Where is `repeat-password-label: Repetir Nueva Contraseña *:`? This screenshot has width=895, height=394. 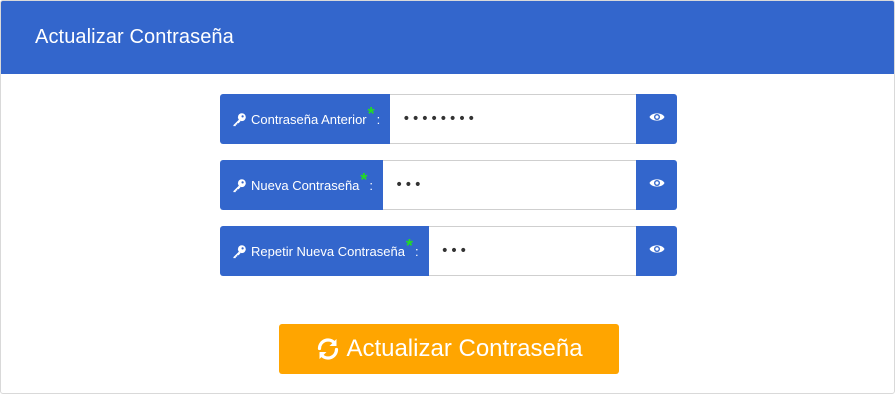
repeat-password-label: Repetir Nueva Contraseña *: is located at coordinates (324, 251).